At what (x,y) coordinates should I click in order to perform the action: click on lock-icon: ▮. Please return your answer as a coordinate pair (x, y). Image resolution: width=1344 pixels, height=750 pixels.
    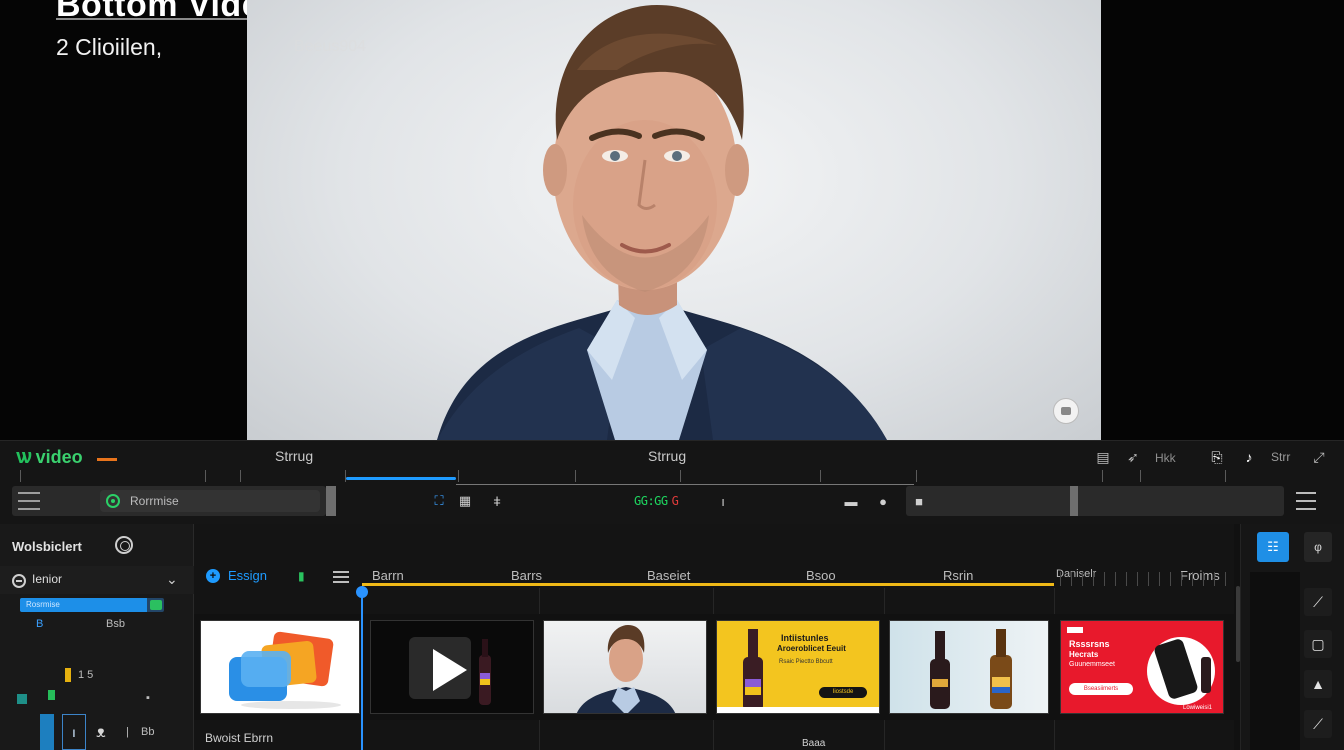
    Looking at the image, I should click on (301, 576).